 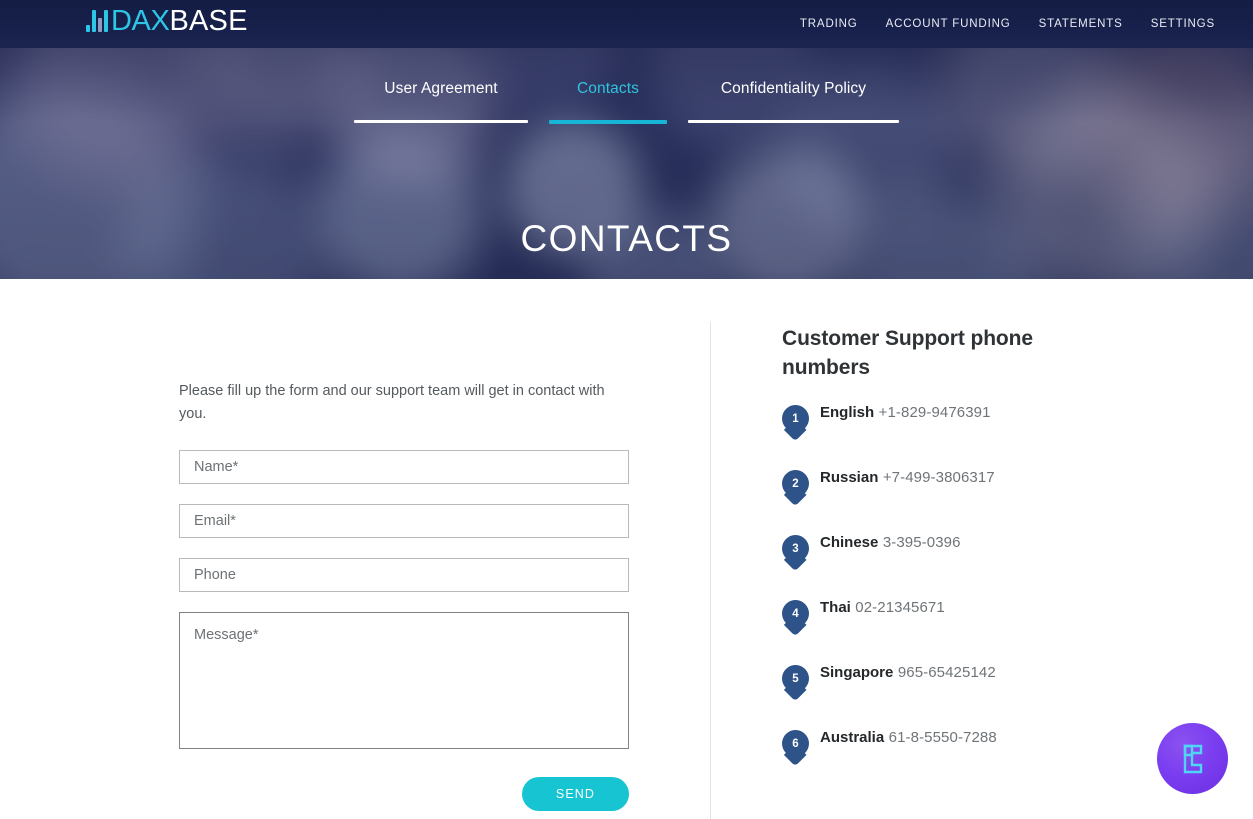 I want to click on map-pin-icon: 2, so click(x=795, y=489).